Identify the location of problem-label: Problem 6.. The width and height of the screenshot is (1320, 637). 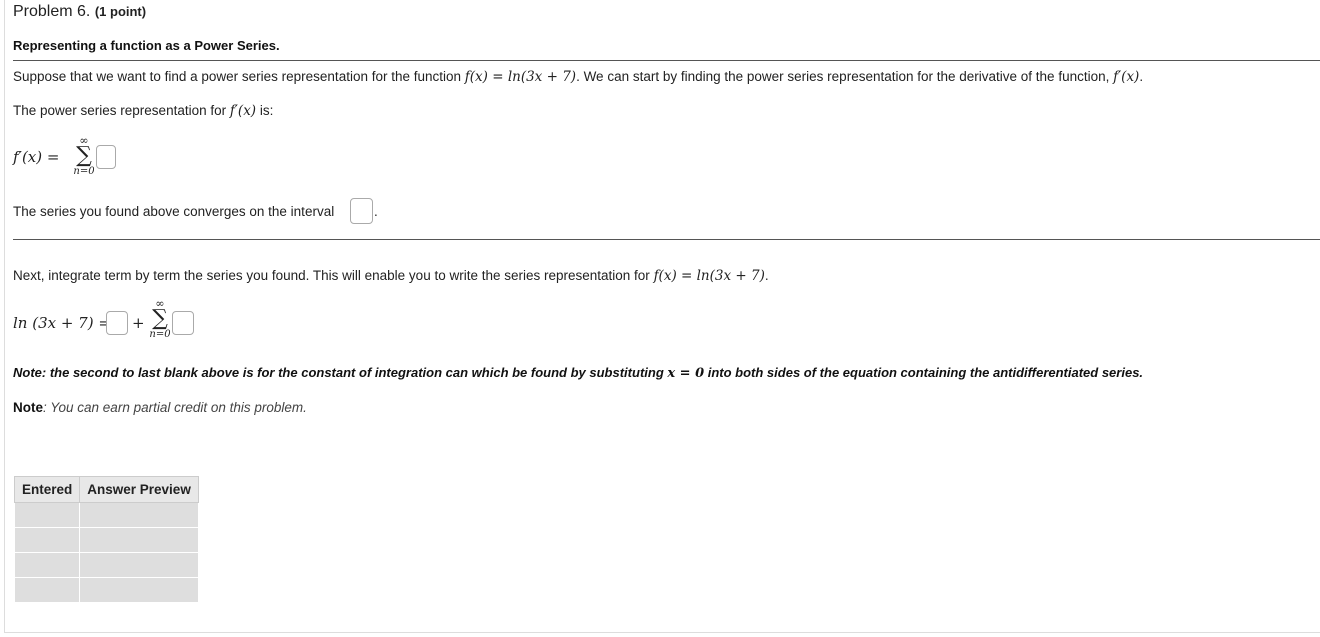
(52, 11).